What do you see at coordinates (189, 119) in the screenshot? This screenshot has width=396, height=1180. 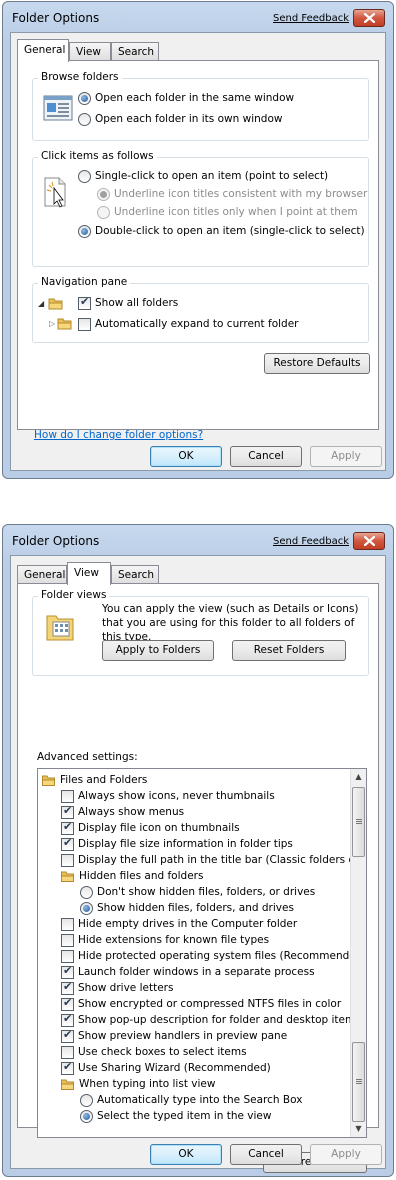 I see `open-own-window-label: Open each folder in its own window` at bounding box center [189, 119].